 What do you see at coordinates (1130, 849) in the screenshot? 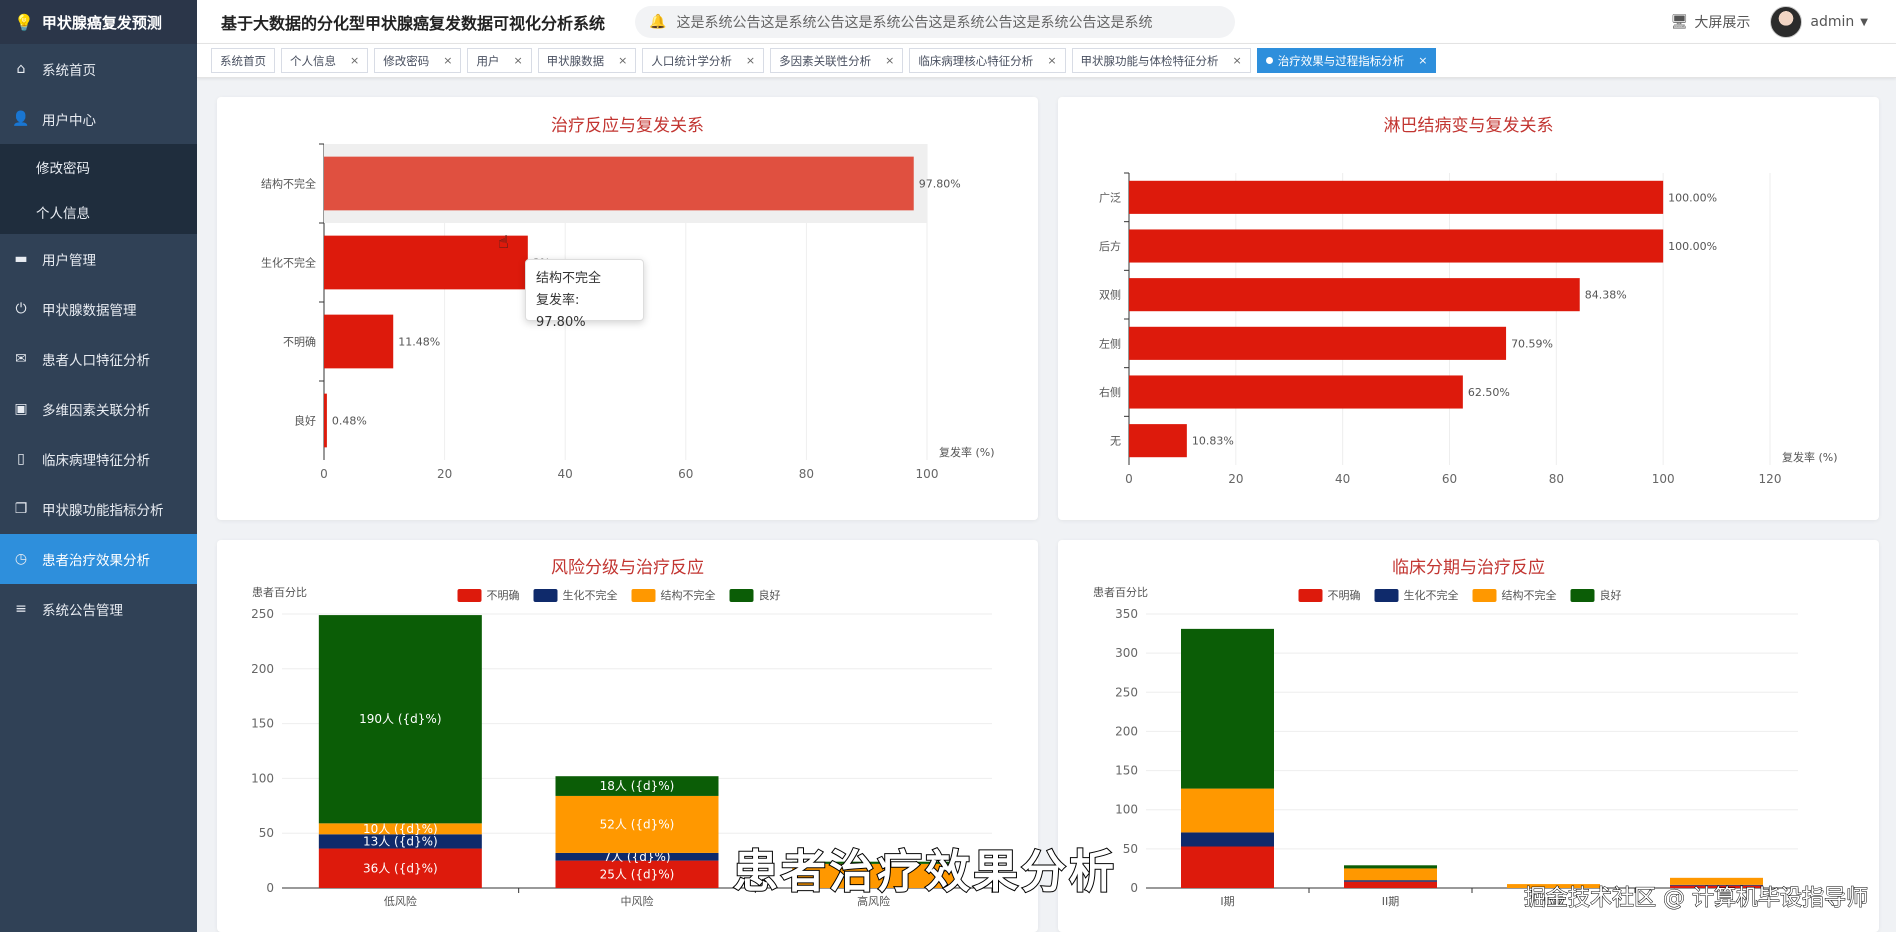
I see `y-tick-label: 50` at bounding box center [1130, 849].